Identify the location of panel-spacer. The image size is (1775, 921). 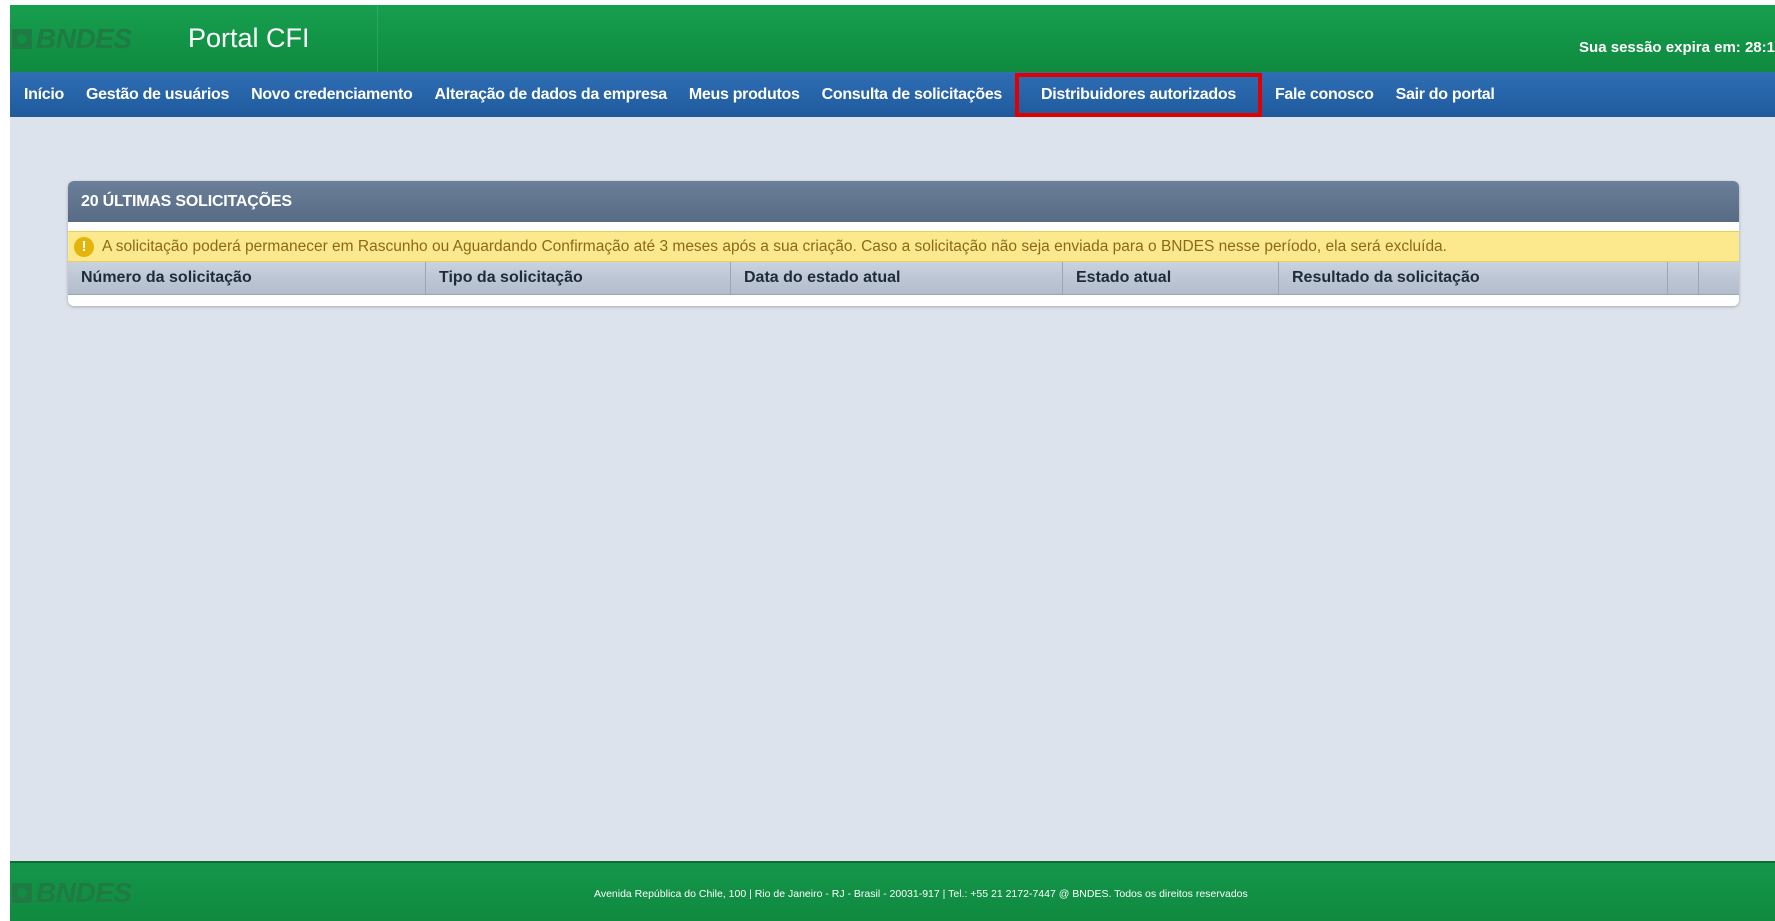
(903, 226).